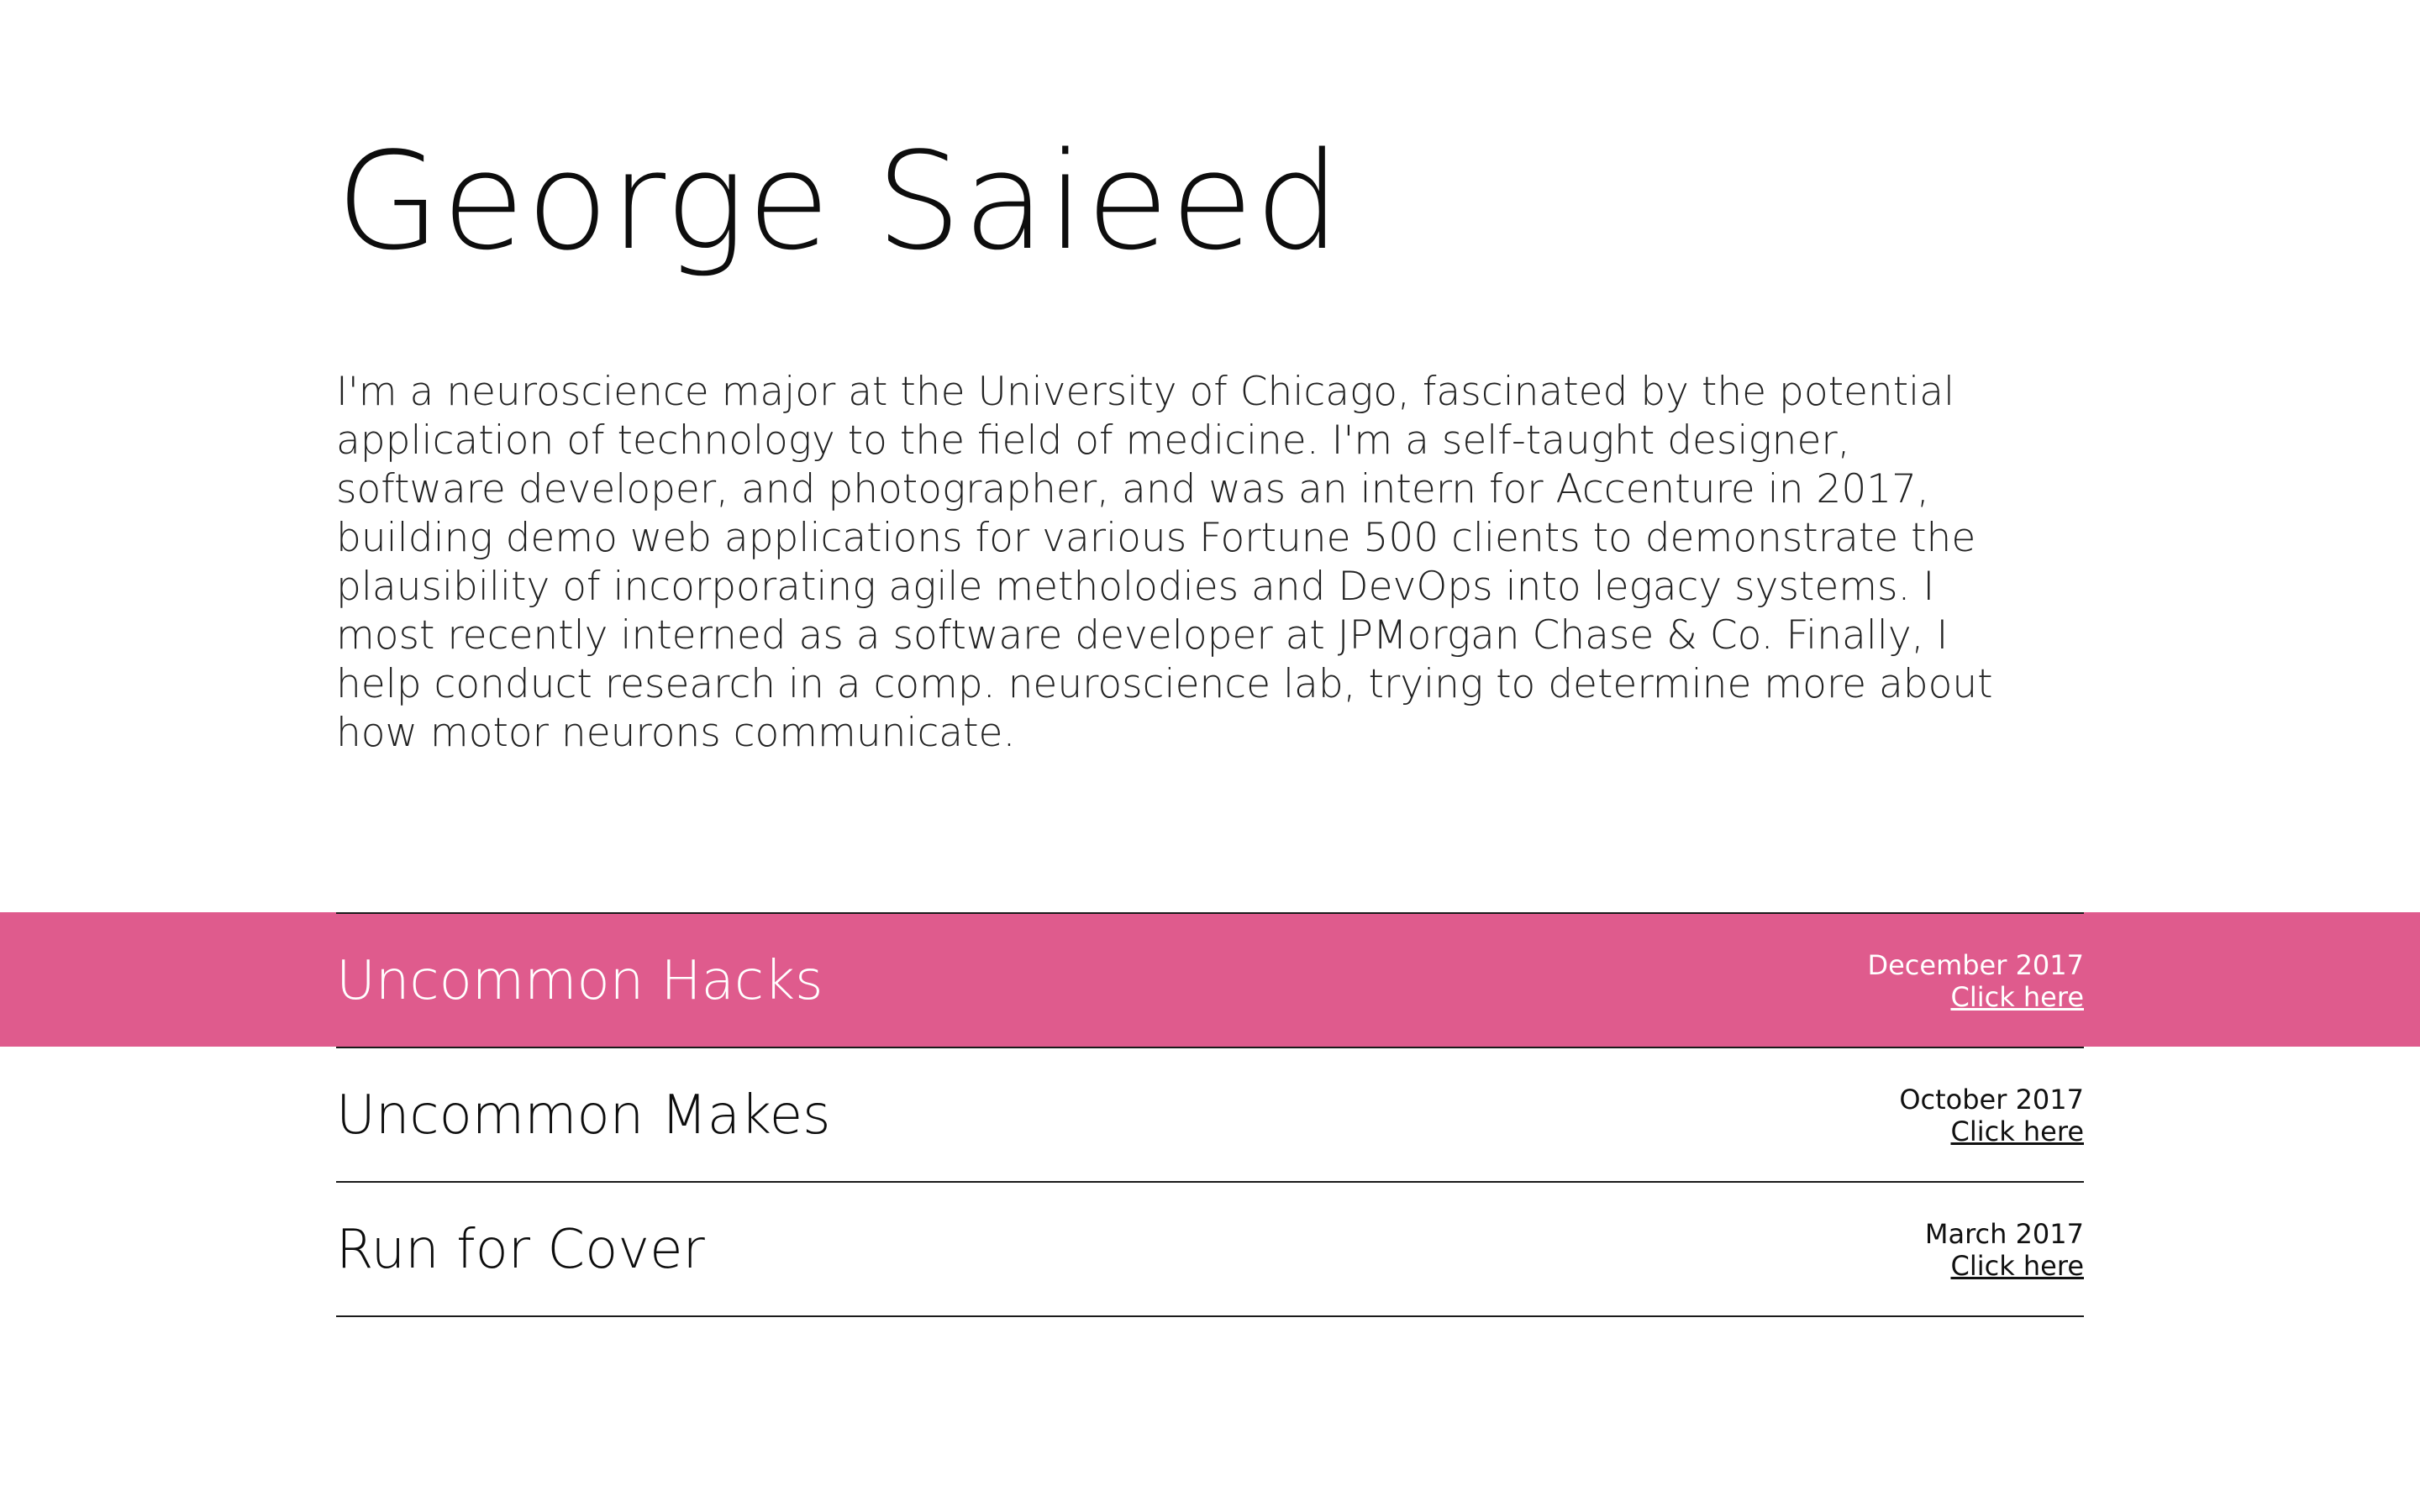  Describe the element at coordinates (2004, 1234) in the screenshot. I see `project-date: March 2017` at that location.